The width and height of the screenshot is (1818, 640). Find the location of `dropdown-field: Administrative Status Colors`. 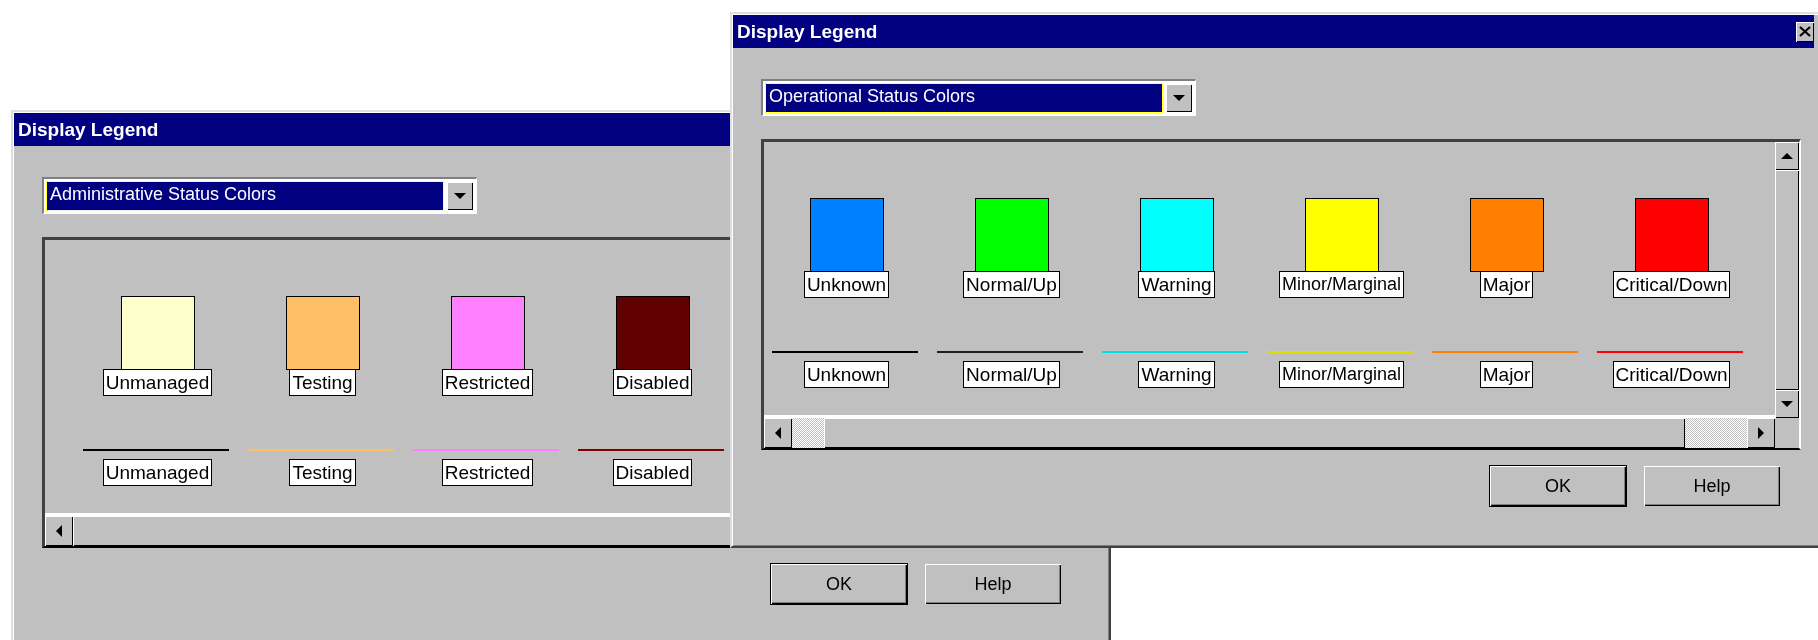

dropdown-field: Administrative Status Colors is located at coordinates (259, 195).